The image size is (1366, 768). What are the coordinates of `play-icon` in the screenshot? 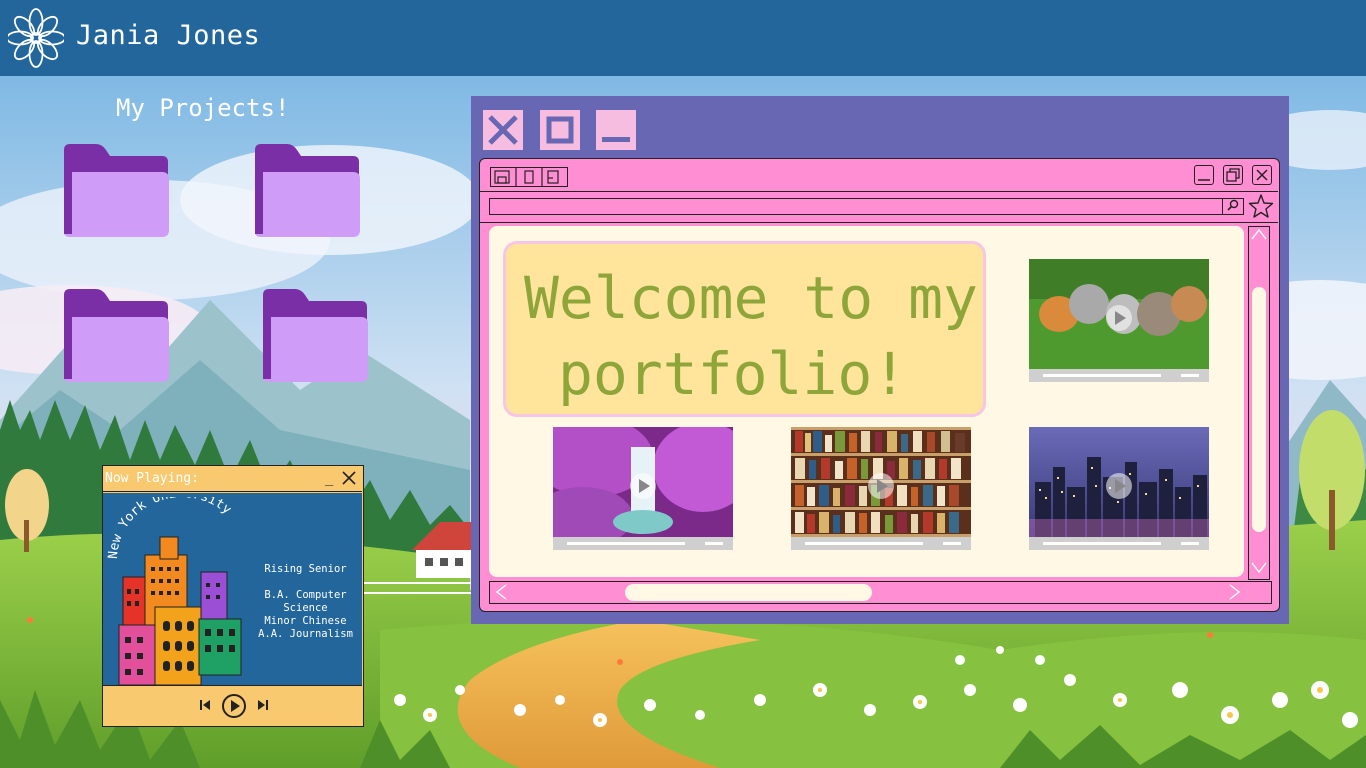 It's located at (234, 706).